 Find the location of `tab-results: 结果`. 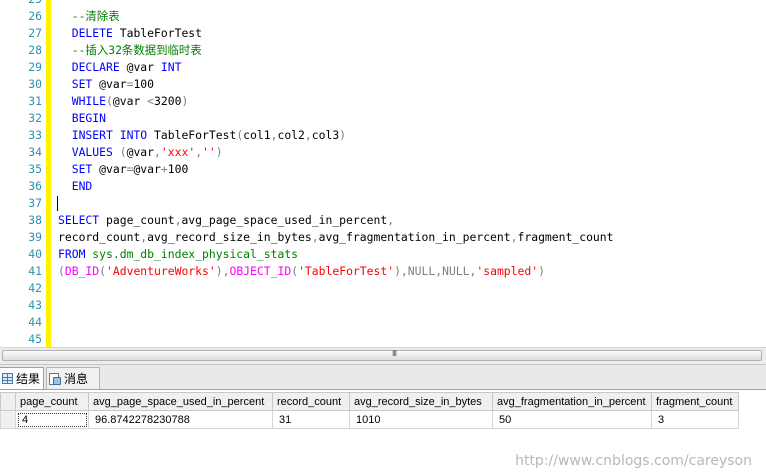

tab-results: 结果 is located at coordinates (22, 378).